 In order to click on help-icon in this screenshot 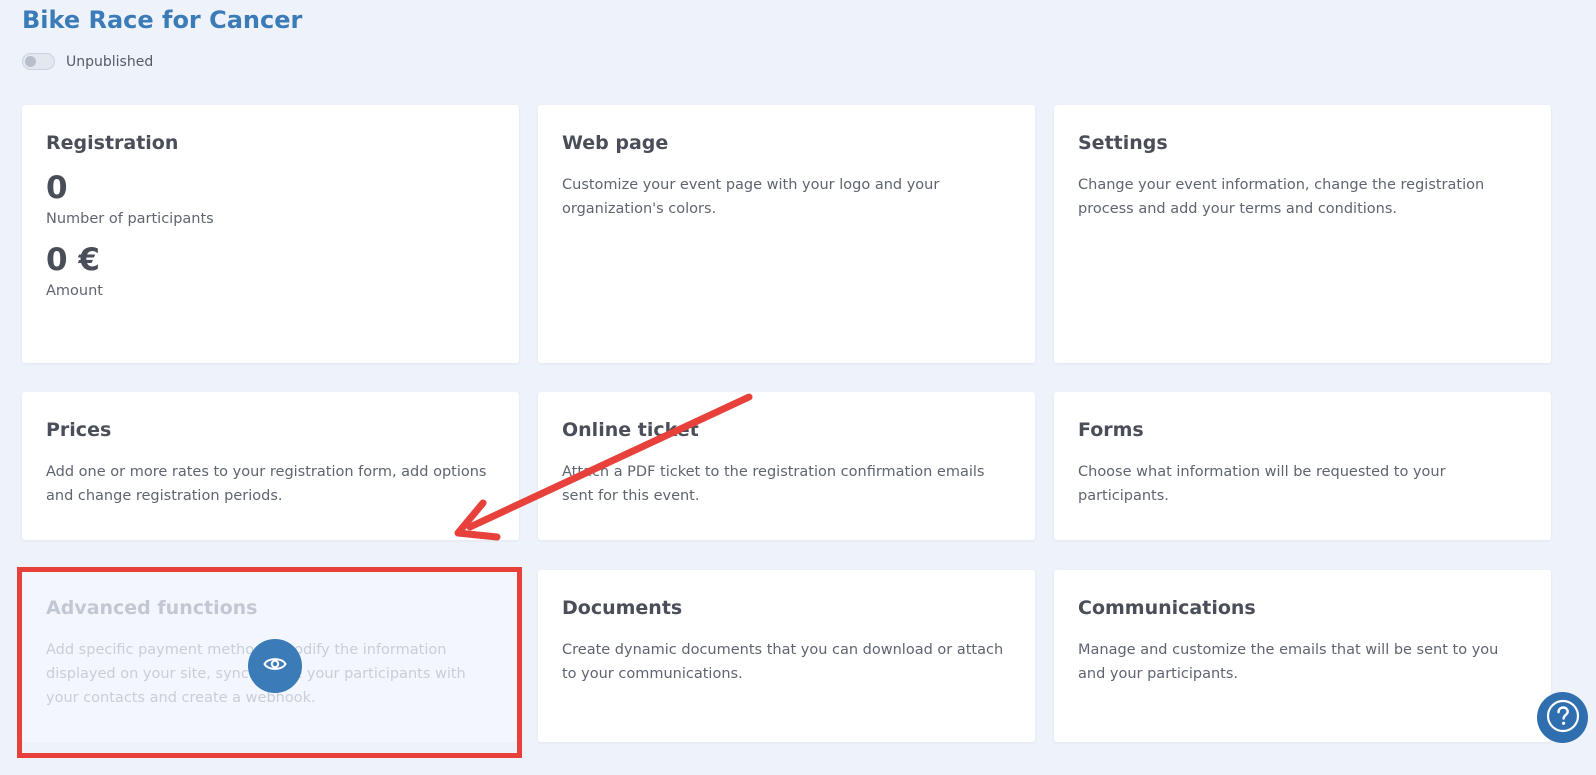, I will do `click(1563, 718)`.